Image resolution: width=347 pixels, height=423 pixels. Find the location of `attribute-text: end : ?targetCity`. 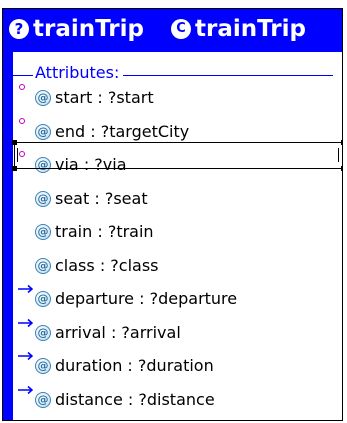

attribute-text: end : ?targetCity is located at coordinates (122, 132).